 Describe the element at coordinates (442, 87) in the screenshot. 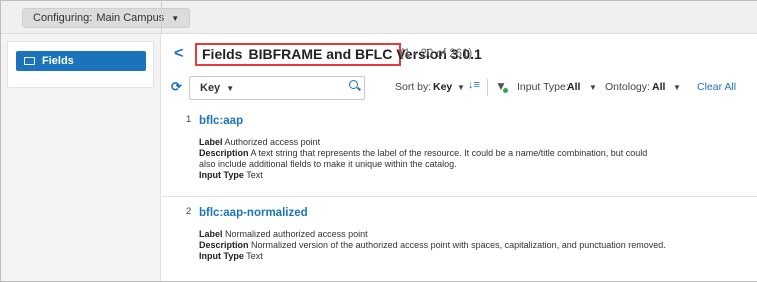

I see `sort-by-select: Key` at that location.